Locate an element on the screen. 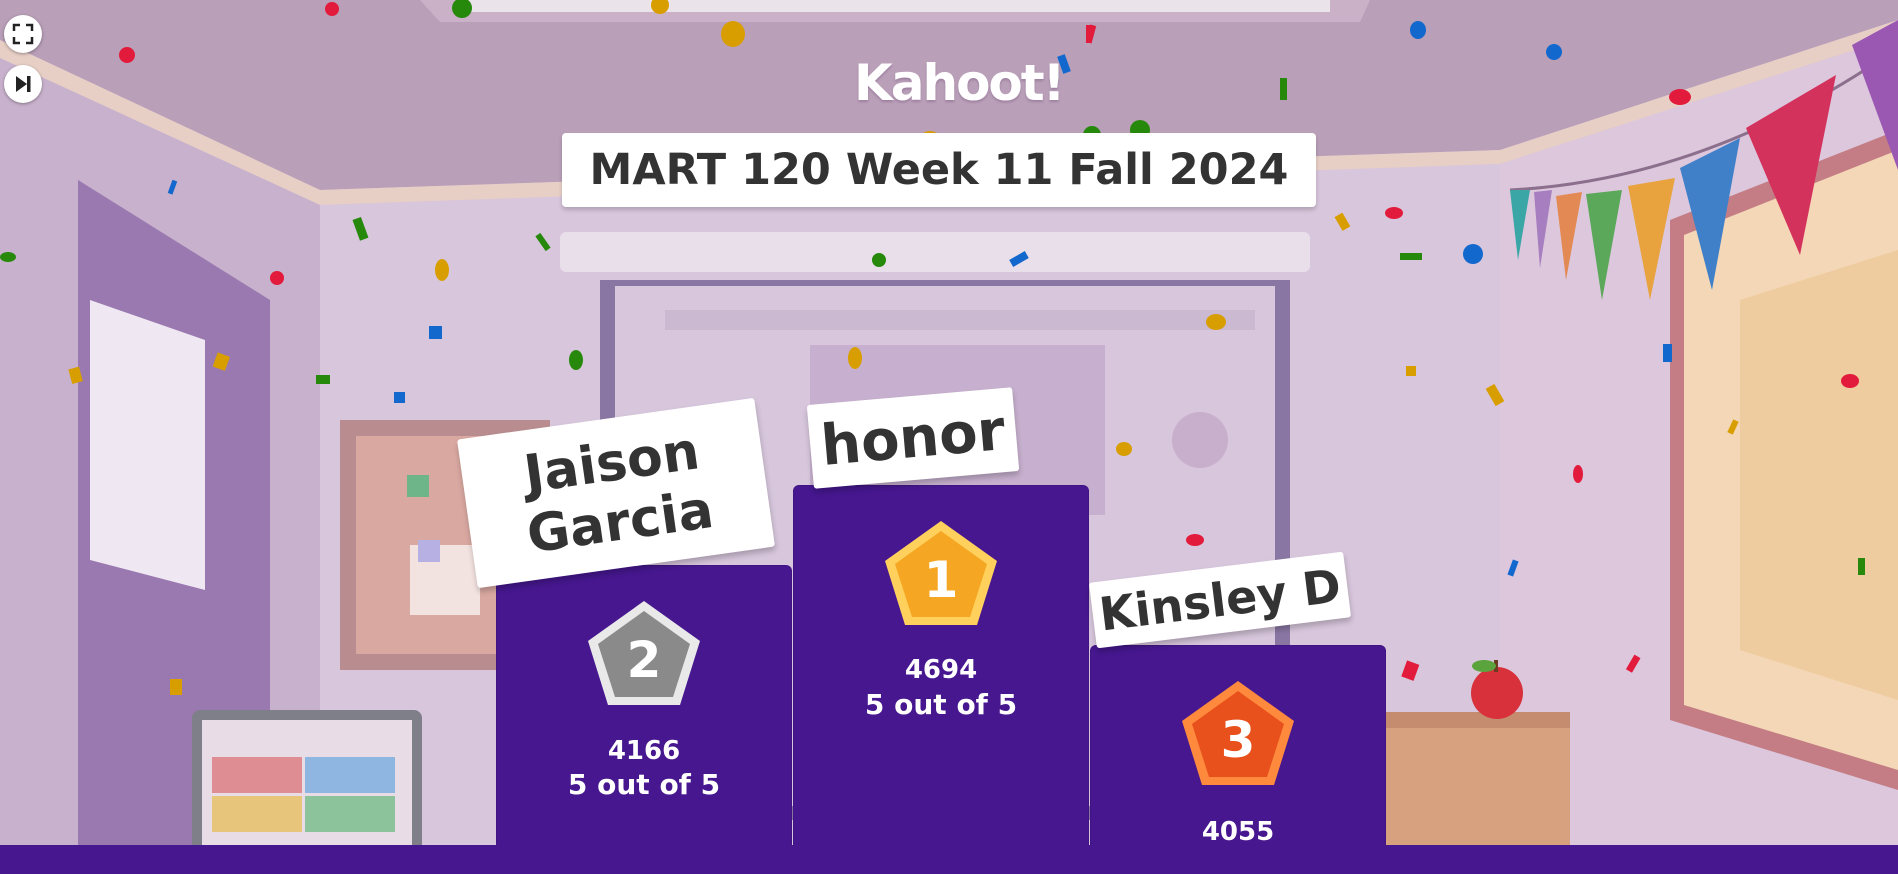  quiz-title-box: MART 120 Week 11 Fall 2024 is located at coordinates (939, 170).